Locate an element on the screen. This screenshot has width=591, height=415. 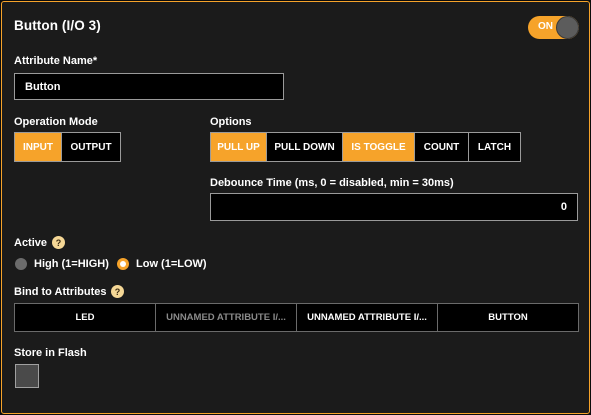
operation-mode-label: Operation Mode is located at coordinates (56, 122).